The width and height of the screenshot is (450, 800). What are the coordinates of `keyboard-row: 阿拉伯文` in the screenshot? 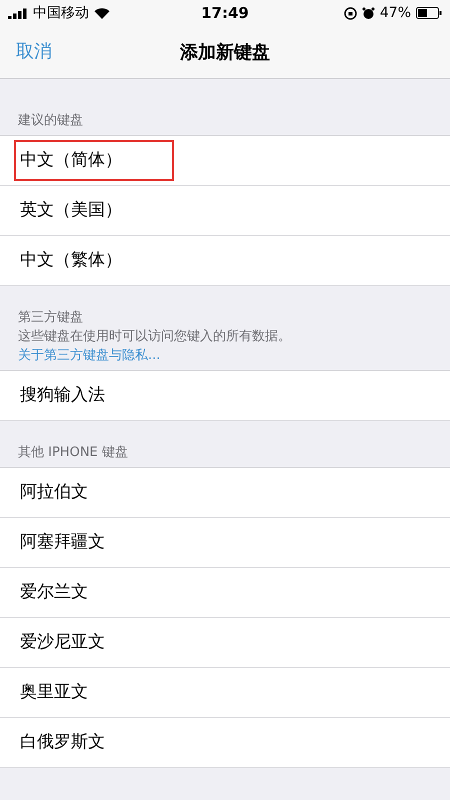 It's located at (225, 493).